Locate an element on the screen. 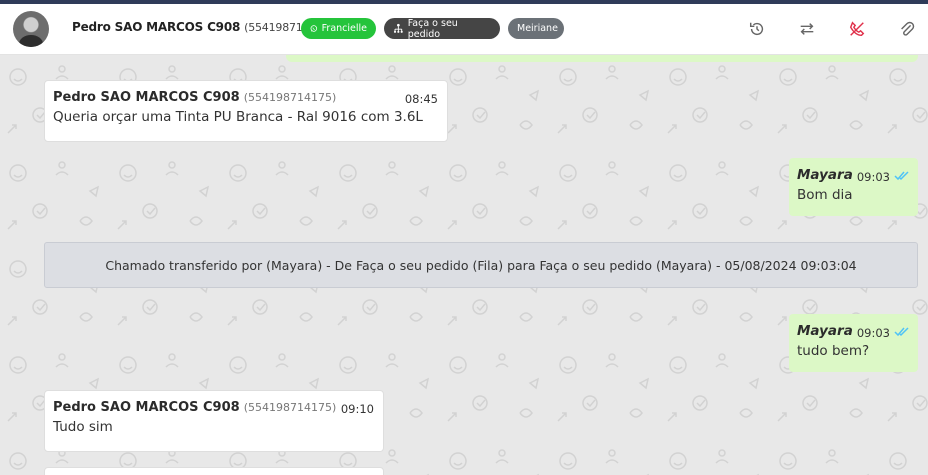  end-call-icon is located at coordinates (857, 29).